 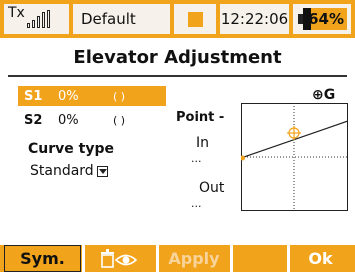 I want to click on signal-strength-icon, so click(x=38, y=19).